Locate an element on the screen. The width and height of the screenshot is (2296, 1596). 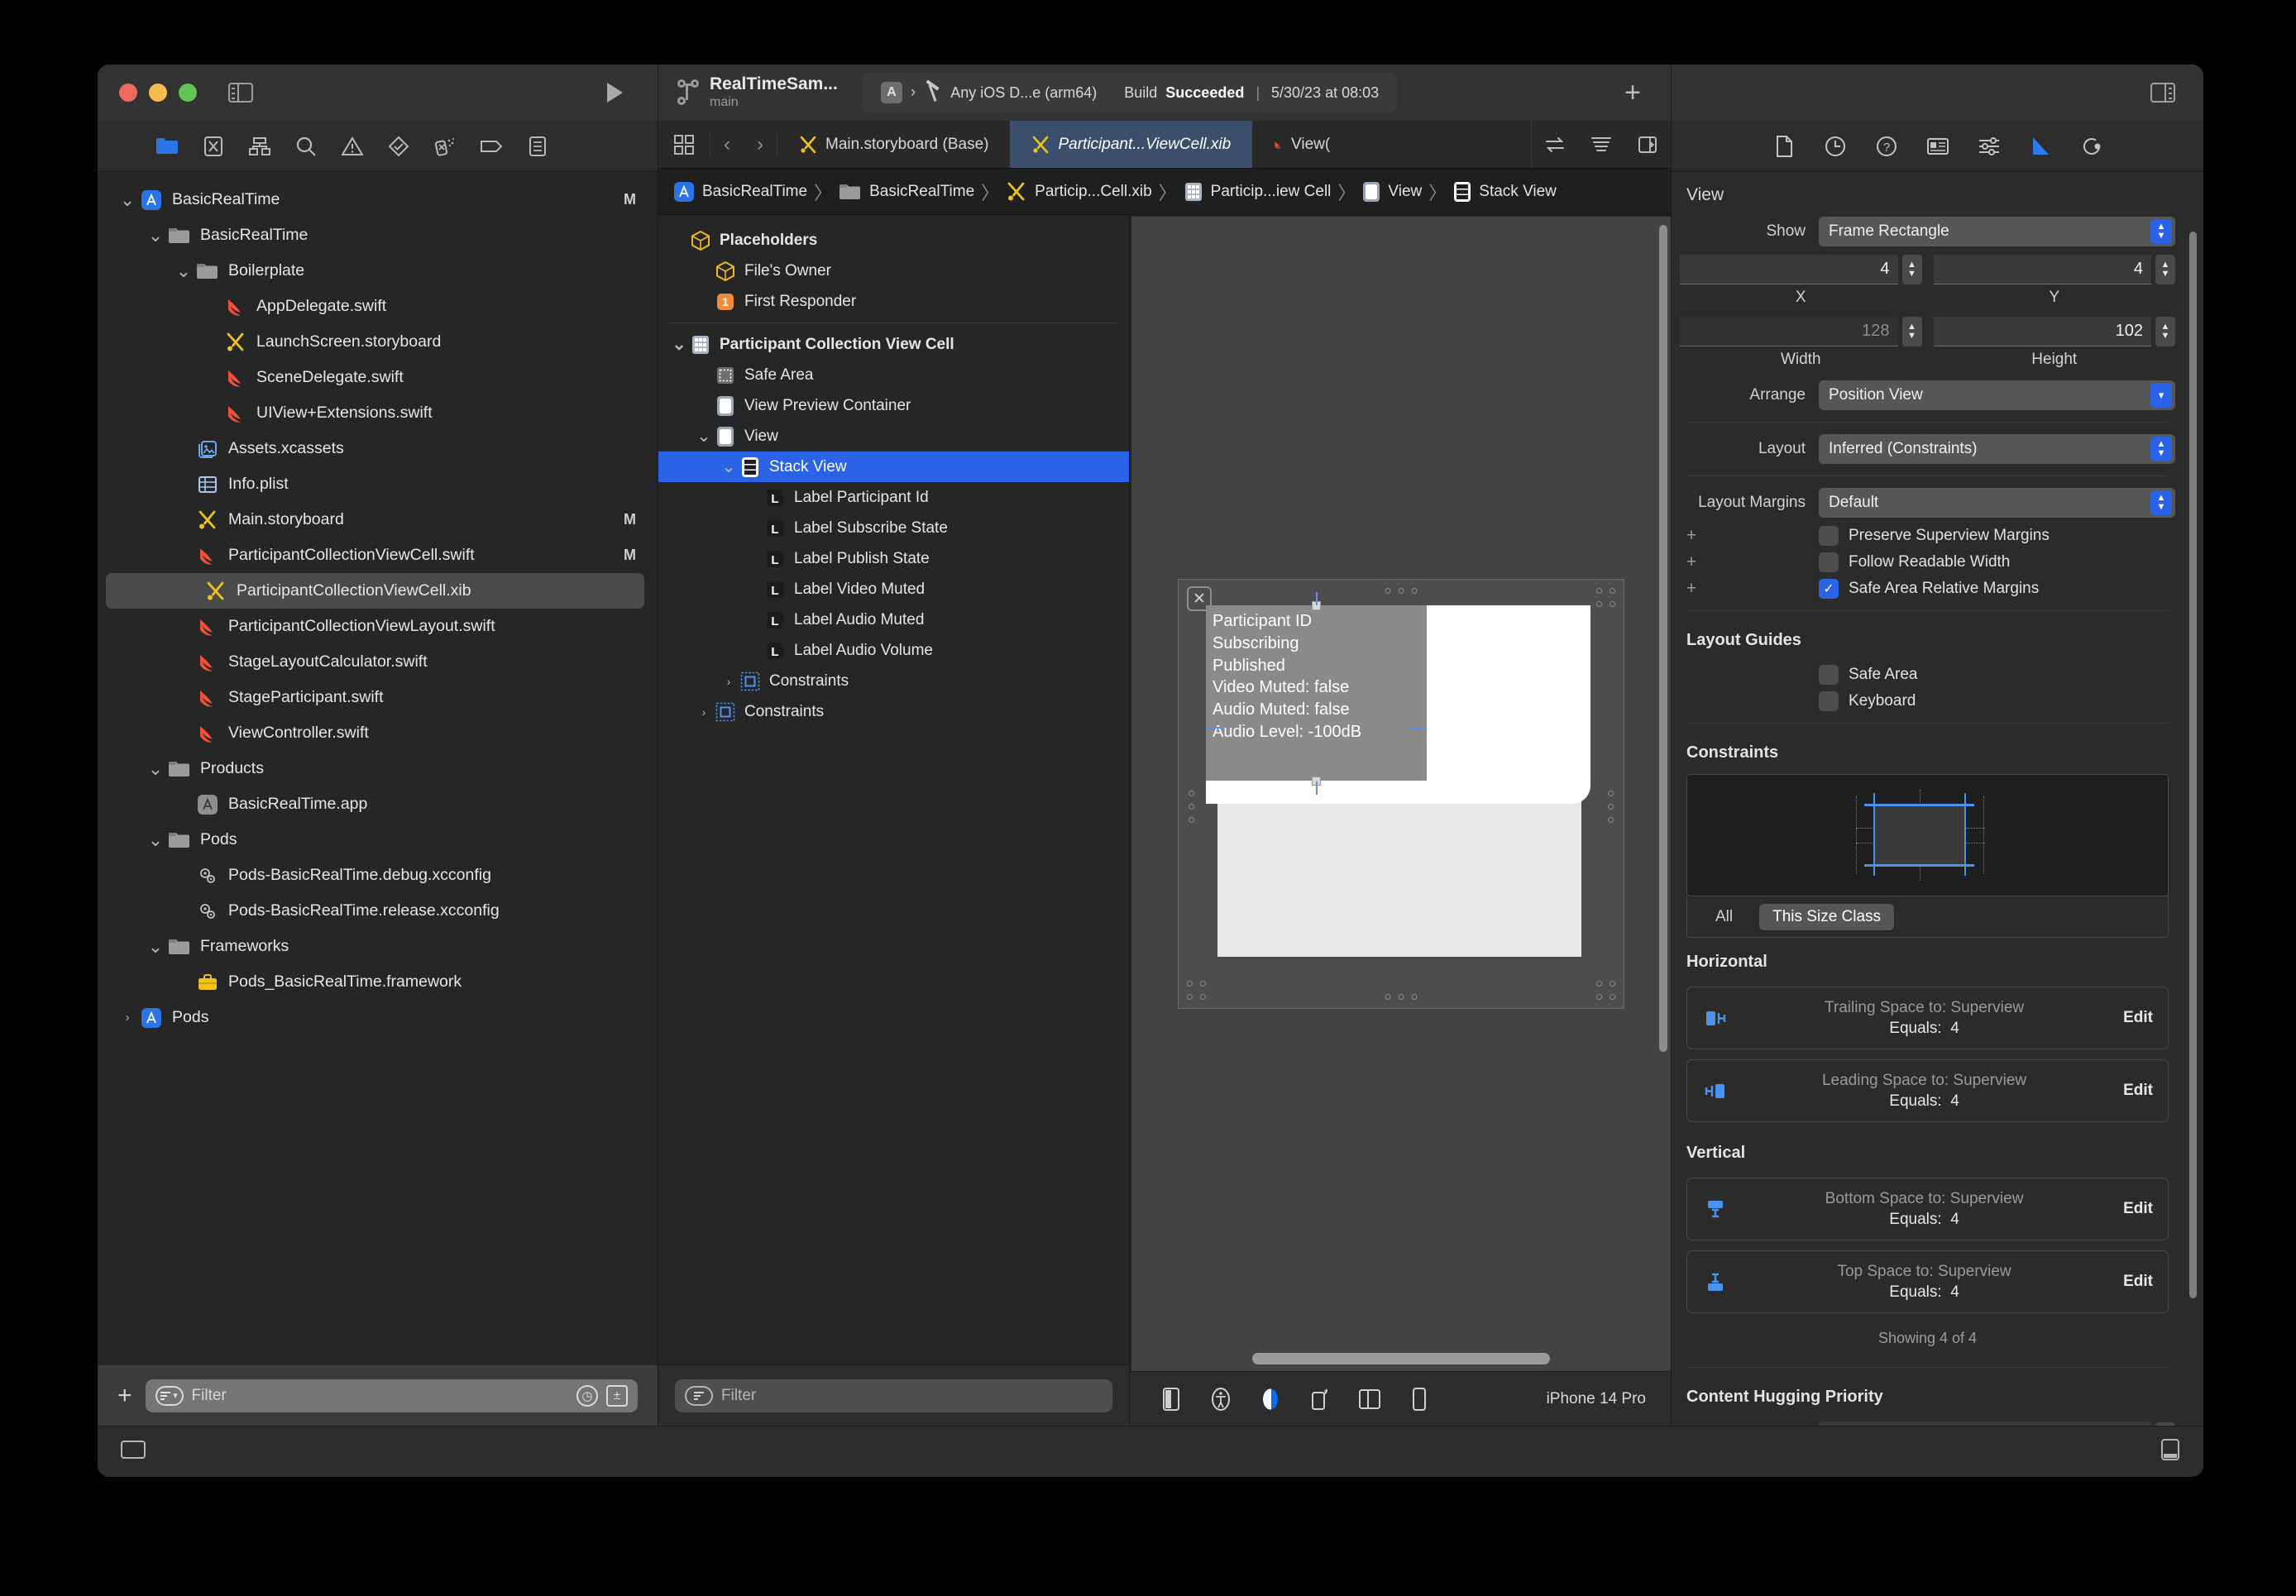
navigator-row: Assets.xcassets is located at coordinates (378, 448).